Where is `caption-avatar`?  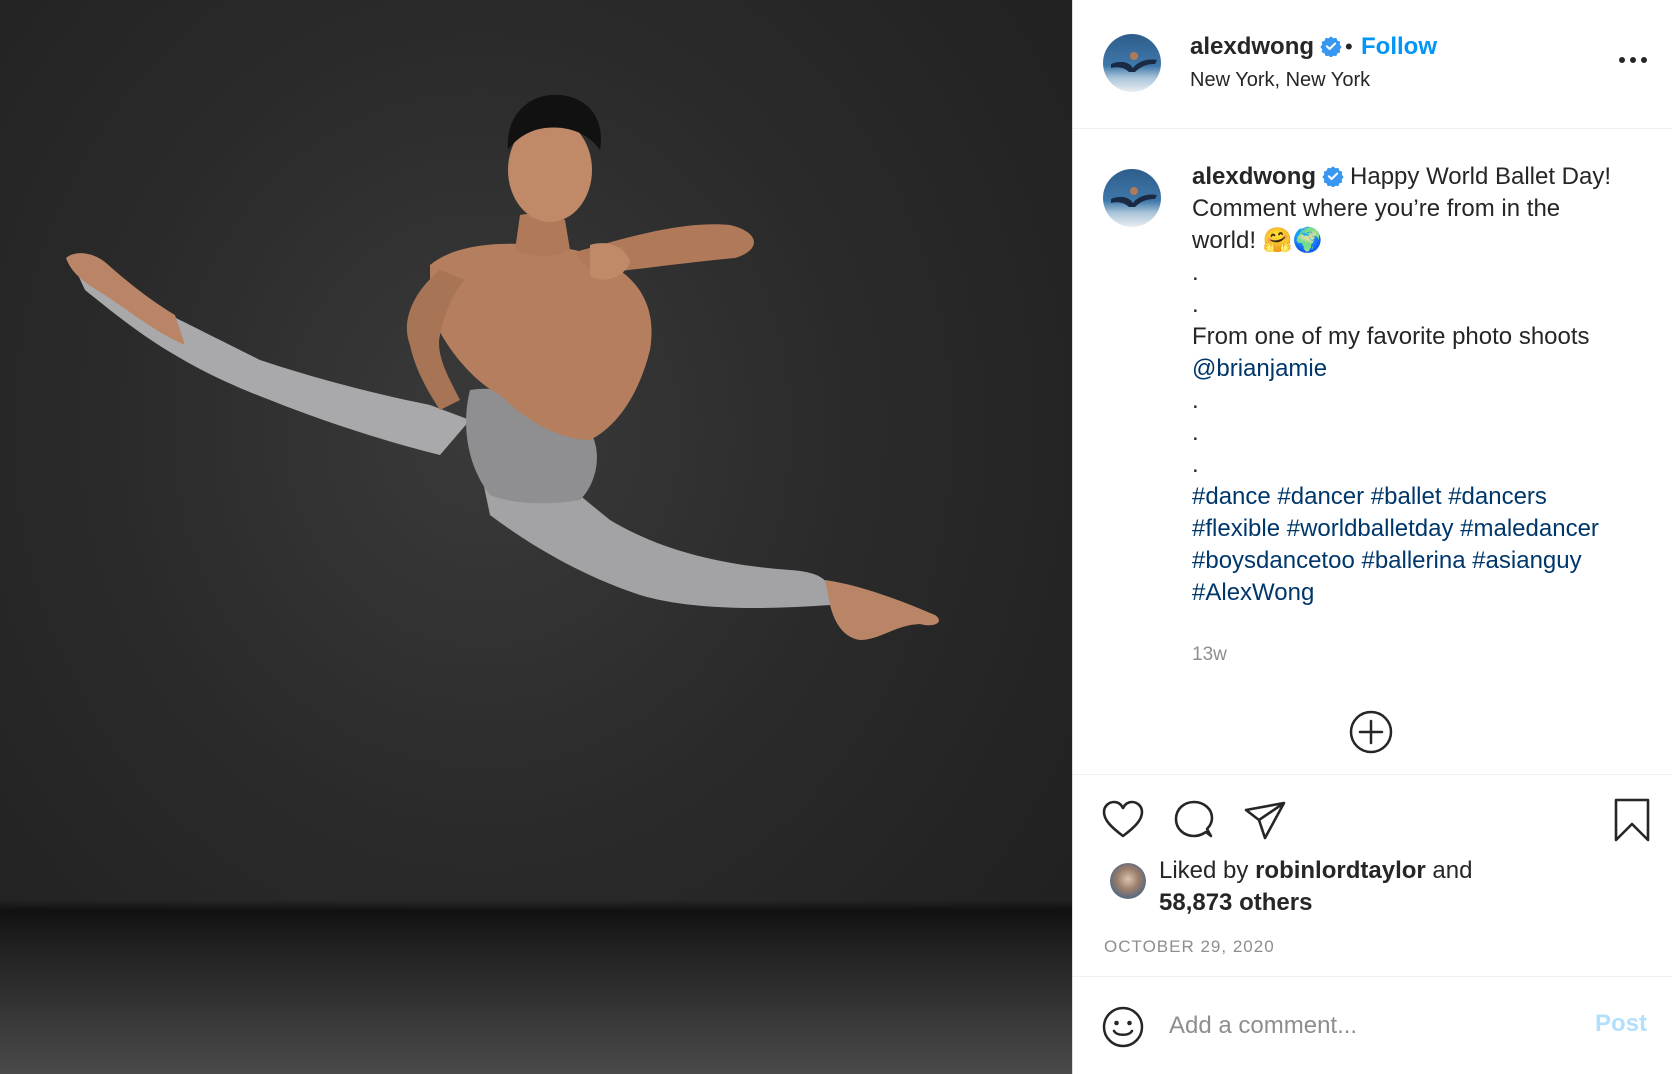 caption-avatar is located at coordinates (1132, 198).